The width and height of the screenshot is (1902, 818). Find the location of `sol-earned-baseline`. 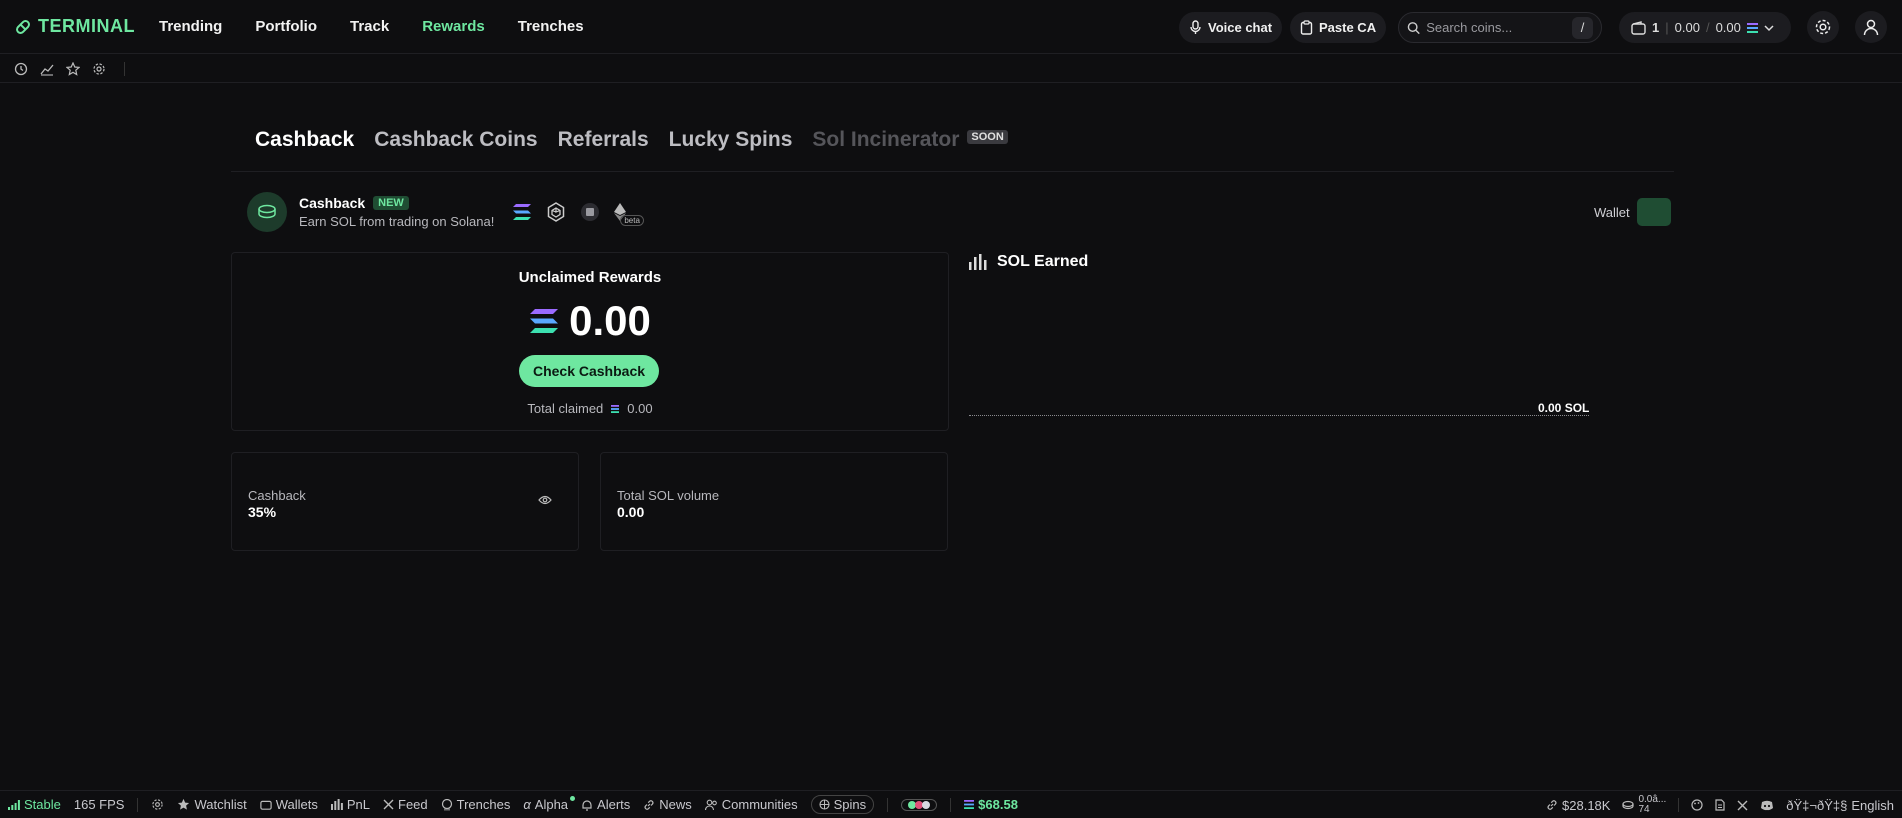

sol-earned-baseline is located at coordinates (1279, 415).